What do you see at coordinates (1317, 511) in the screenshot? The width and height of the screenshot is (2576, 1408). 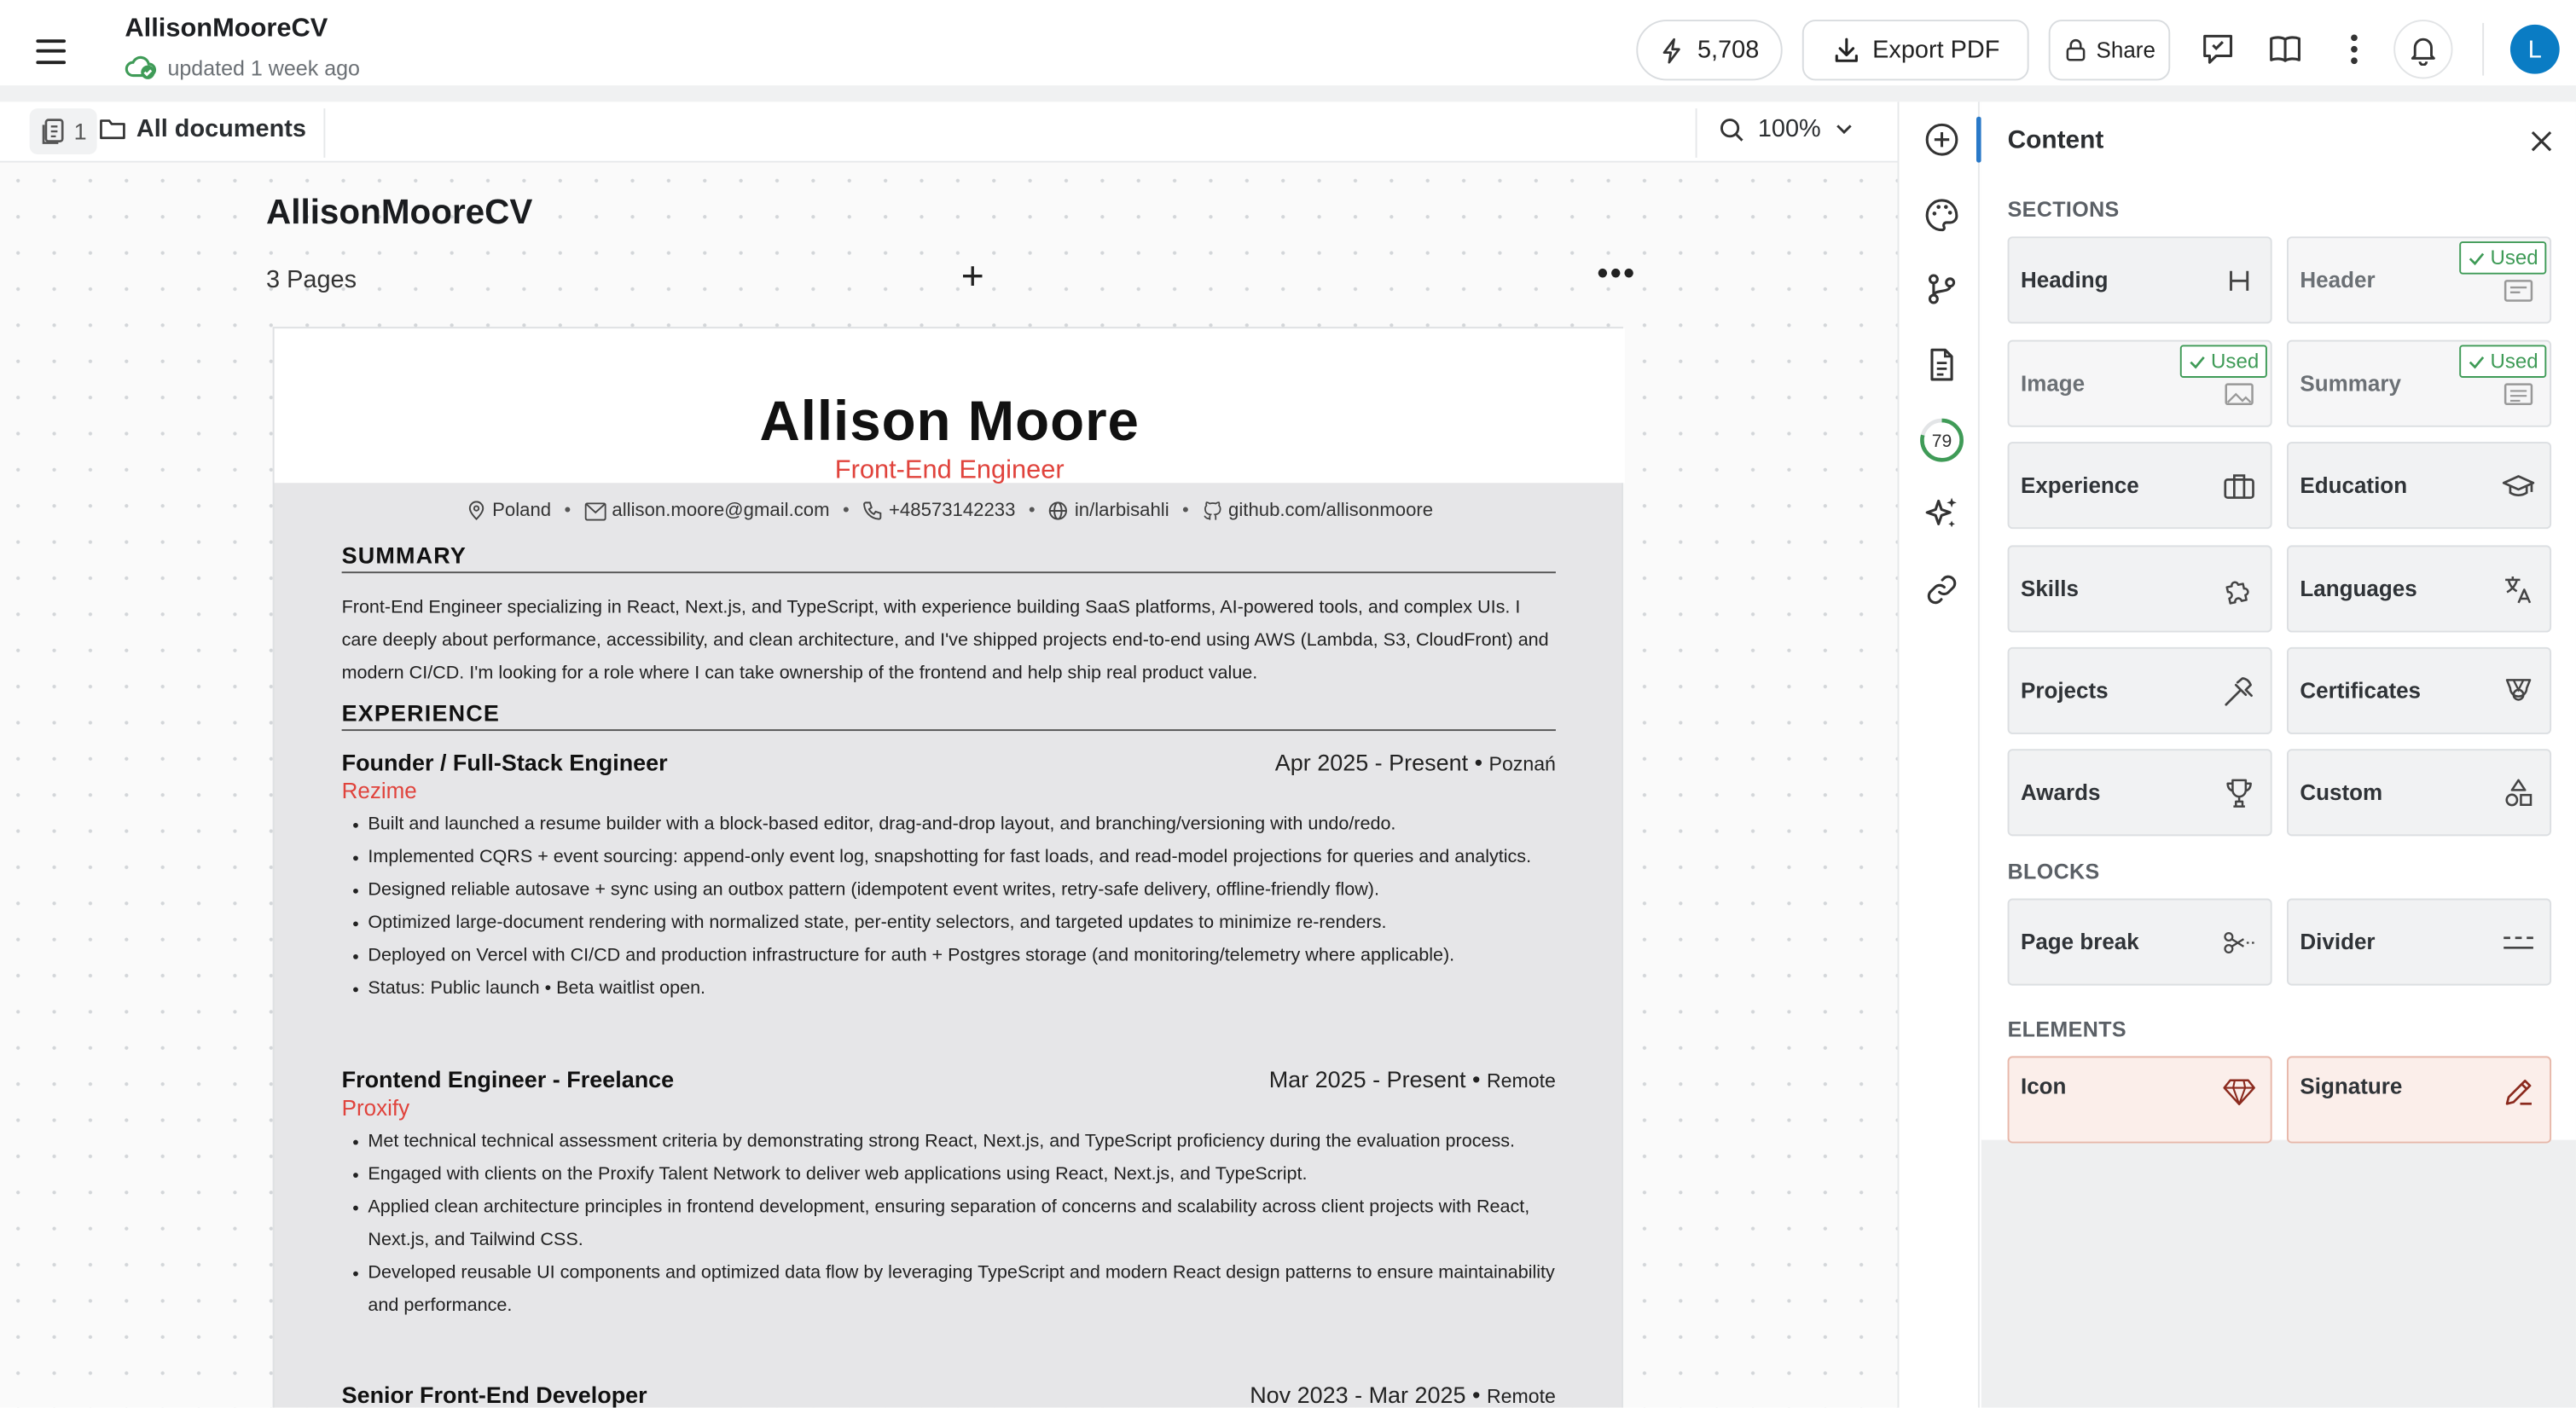 I see `contact-github: github.com/allisonmoore` at bounding box center [1317, 511].